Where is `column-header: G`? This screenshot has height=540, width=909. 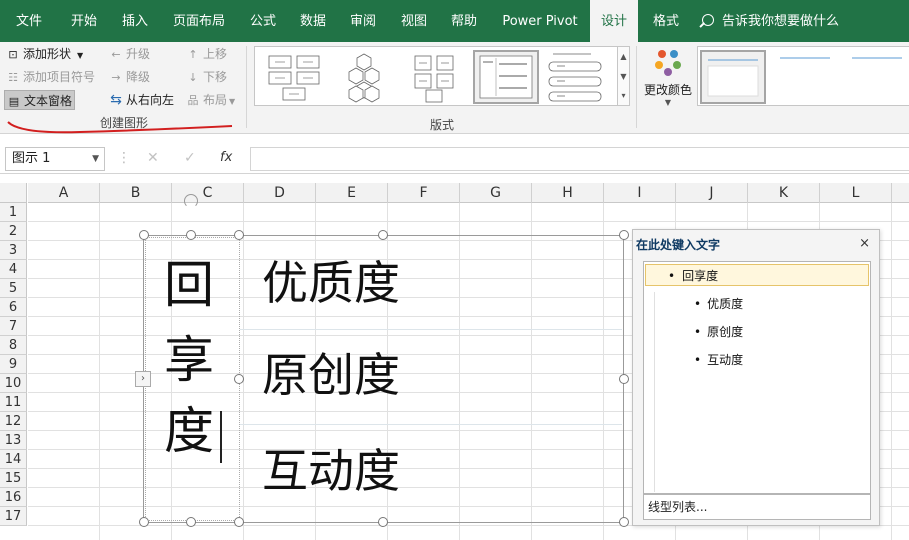
column-header: G is located at coordinates (496, 193).